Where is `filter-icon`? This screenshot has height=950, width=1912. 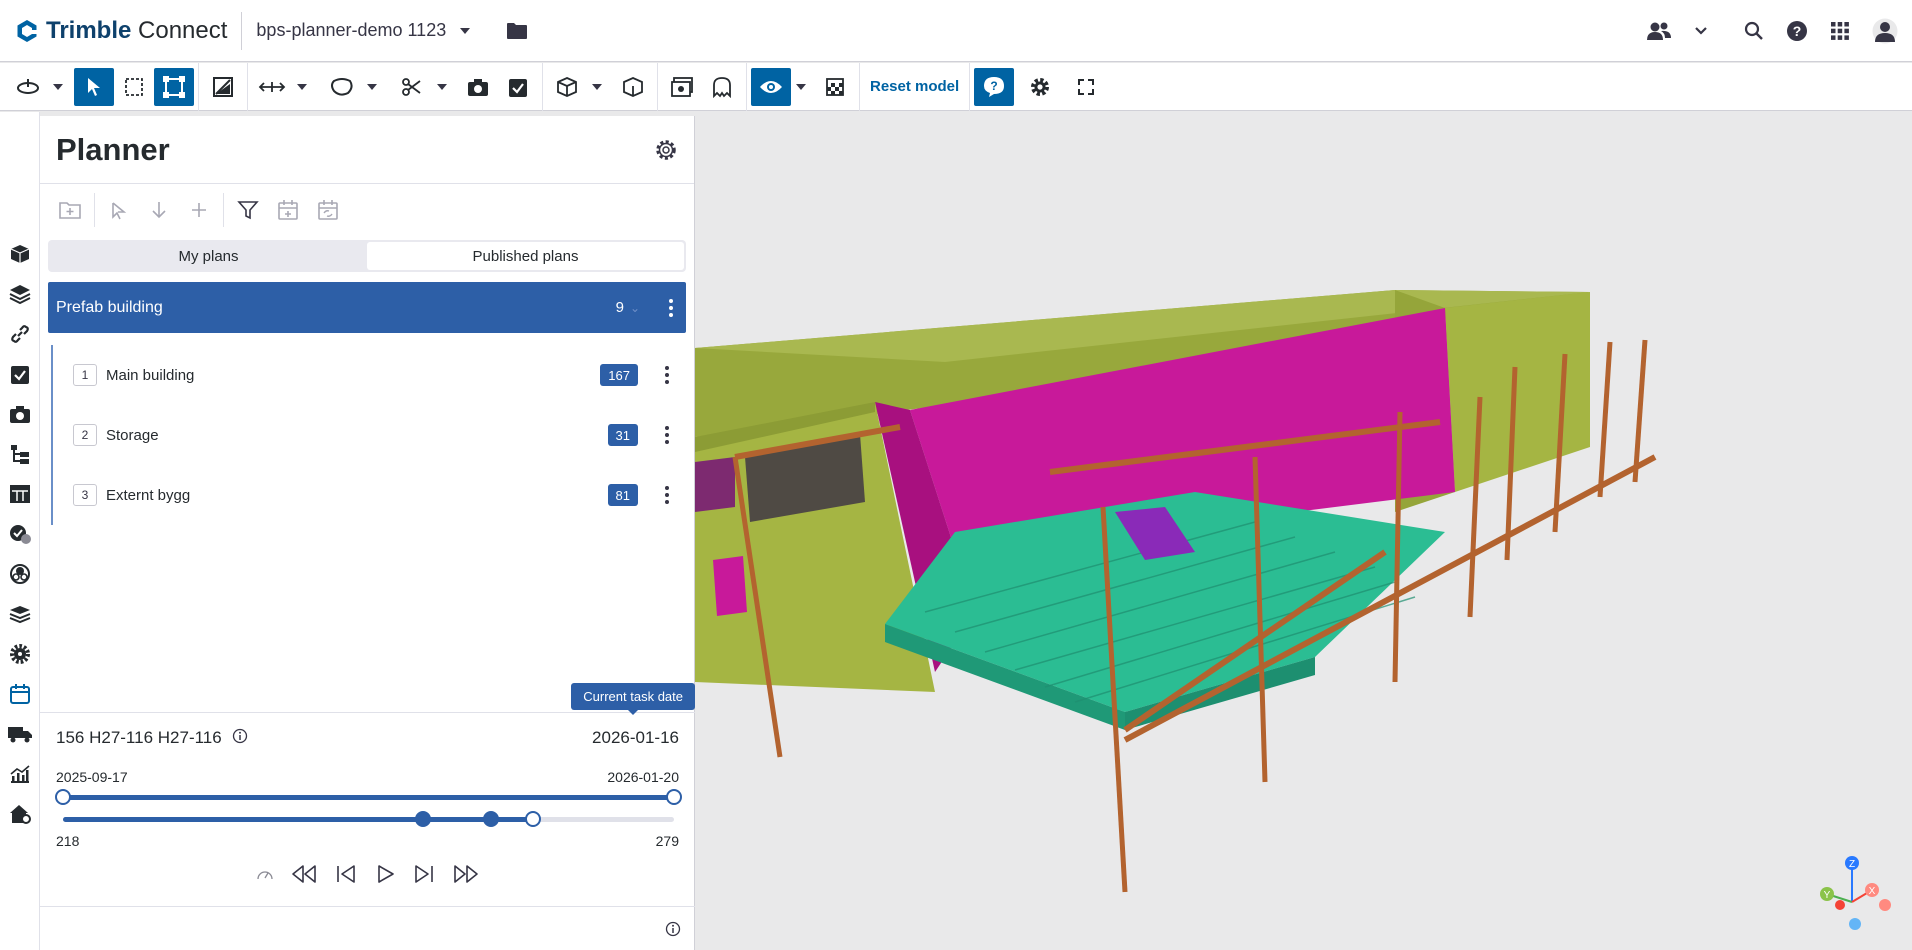
filter-icon is located at coordinates (248, 210).